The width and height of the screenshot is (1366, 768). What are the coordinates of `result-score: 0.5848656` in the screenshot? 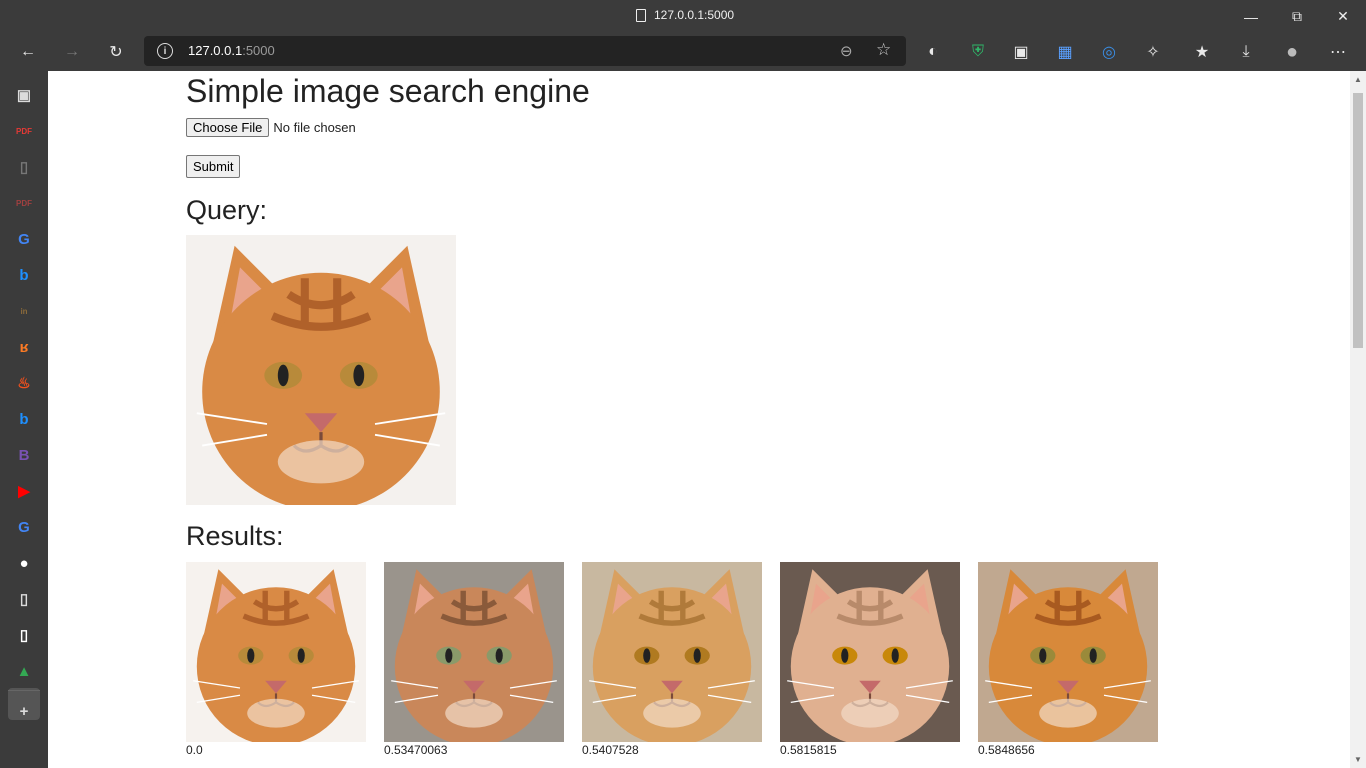 It's located at (1006, 750).